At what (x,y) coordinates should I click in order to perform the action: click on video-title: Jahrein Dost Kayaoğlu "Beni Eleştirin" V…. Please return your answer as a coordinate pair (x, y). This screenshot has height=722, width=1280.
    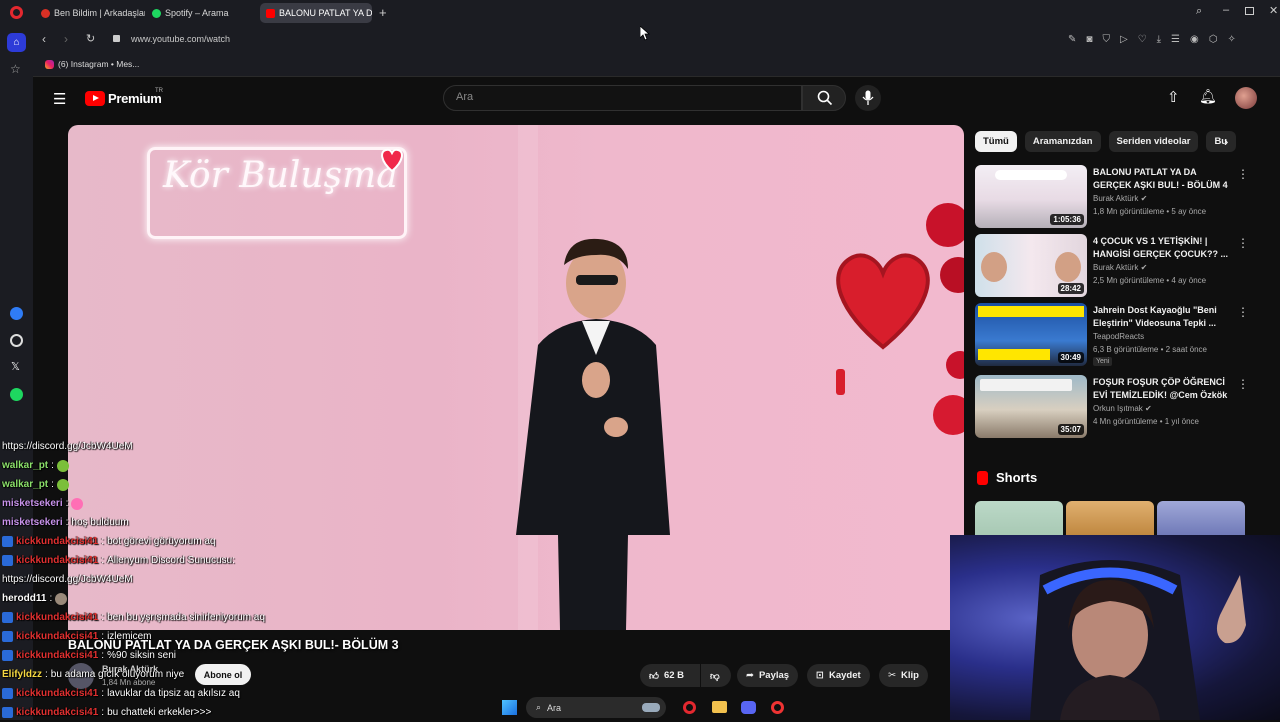
    Looking at the image, I should click on (1161, 316).